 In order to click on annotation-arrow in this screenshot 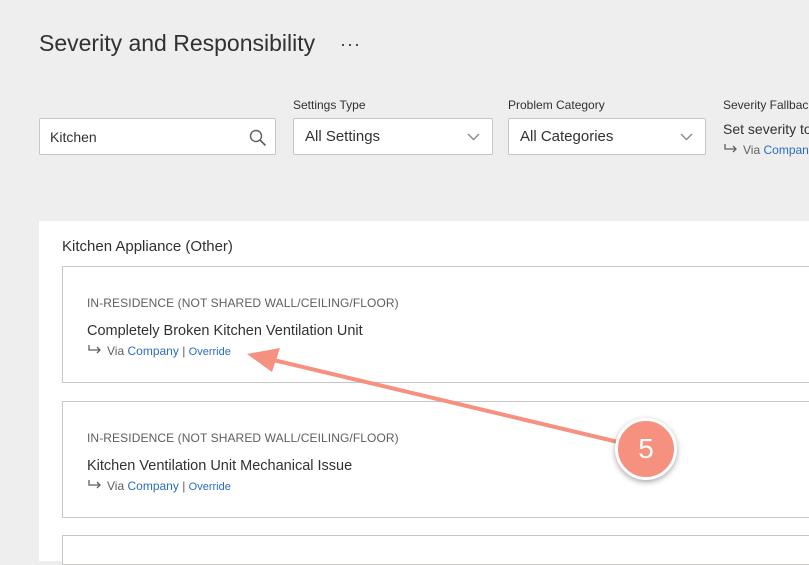, I will do `click(433, 396)`.